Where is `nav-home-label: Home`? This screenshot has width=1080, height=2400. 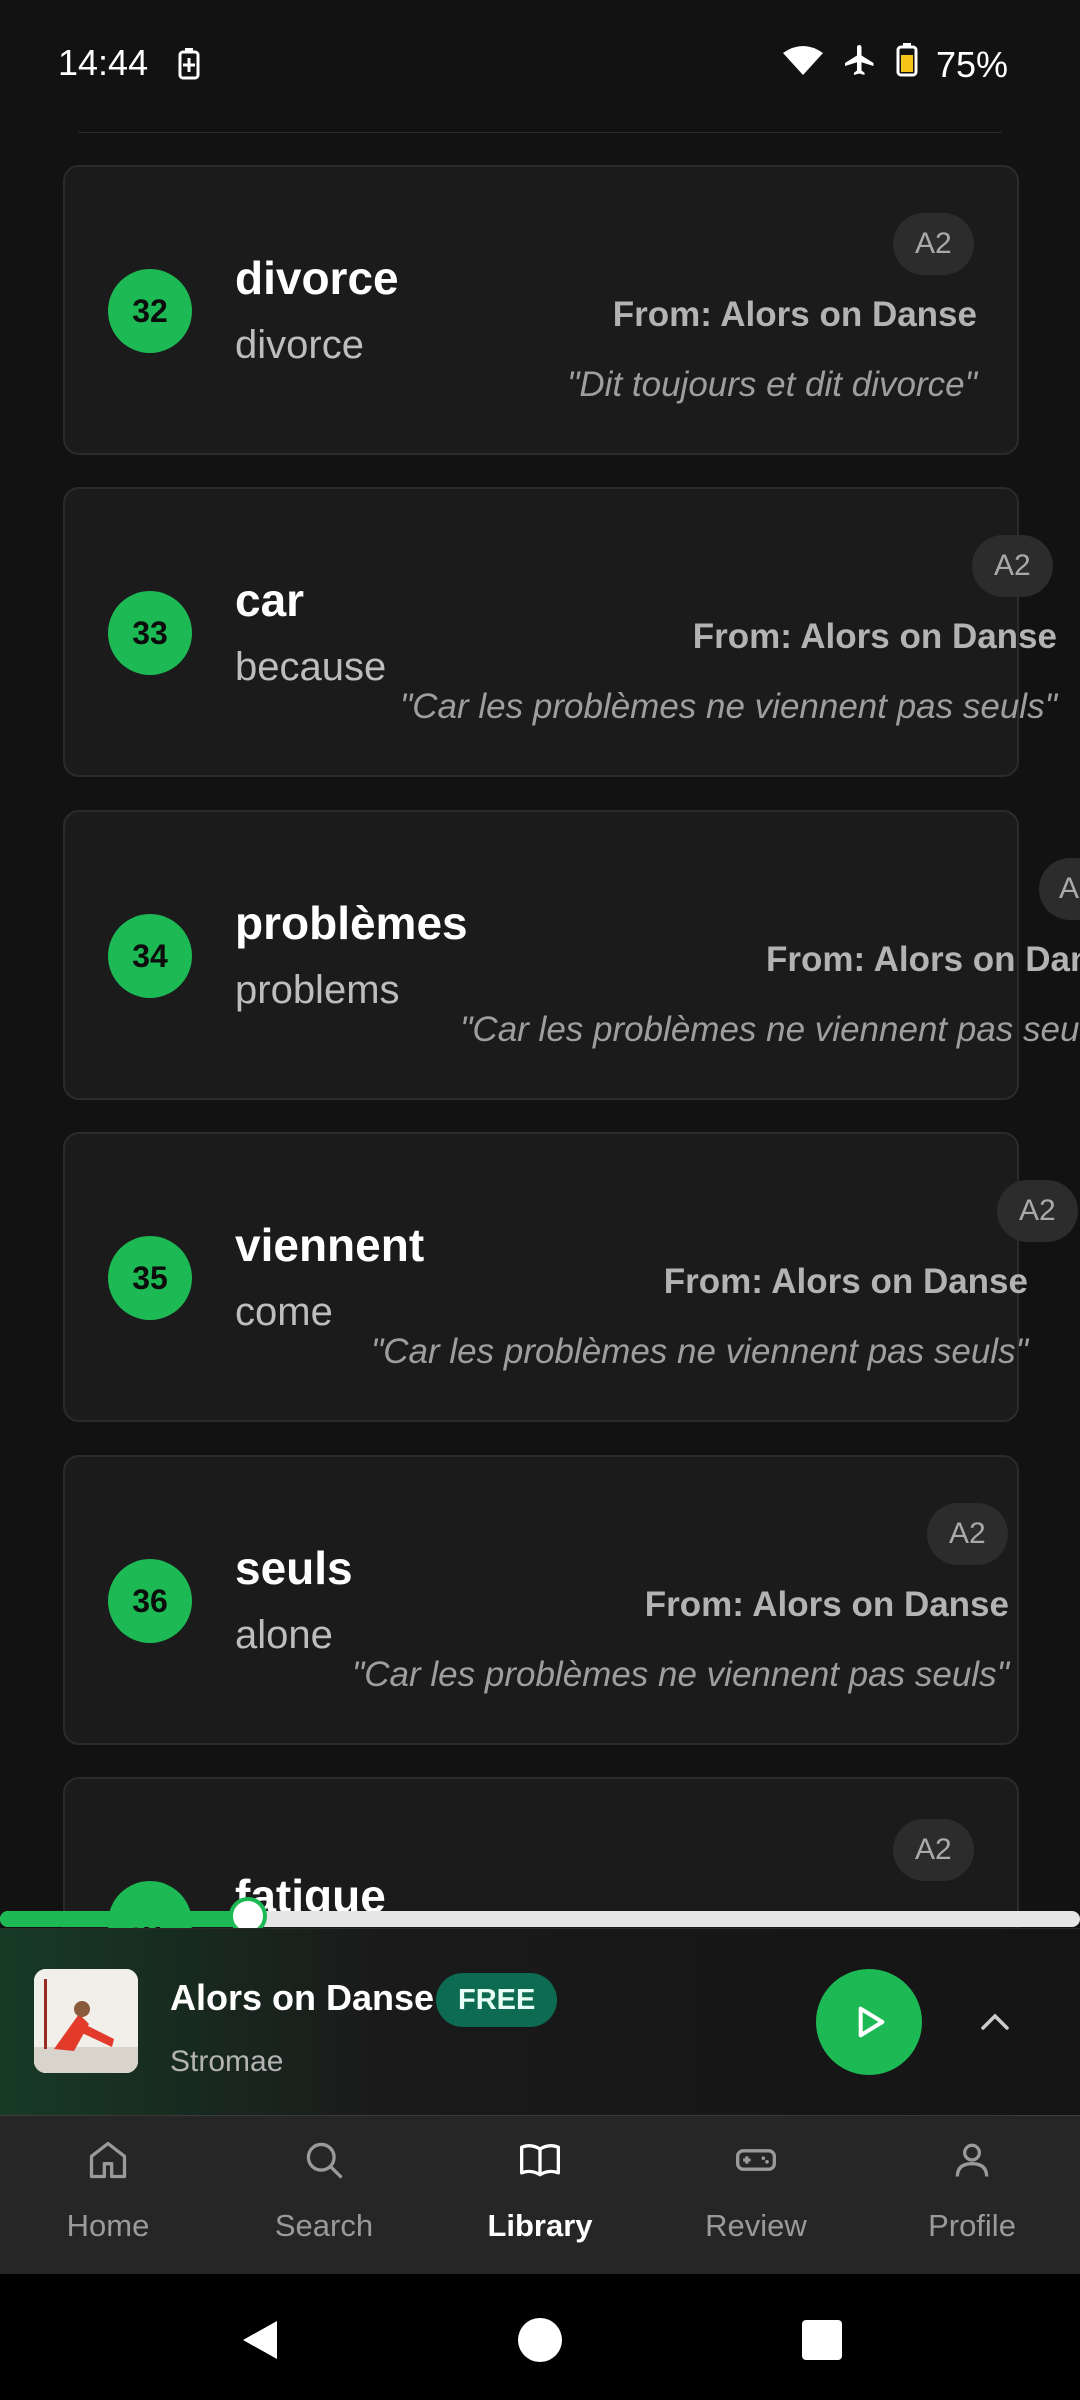
nav-home-label: Home is located at coordinates (108, 2225).